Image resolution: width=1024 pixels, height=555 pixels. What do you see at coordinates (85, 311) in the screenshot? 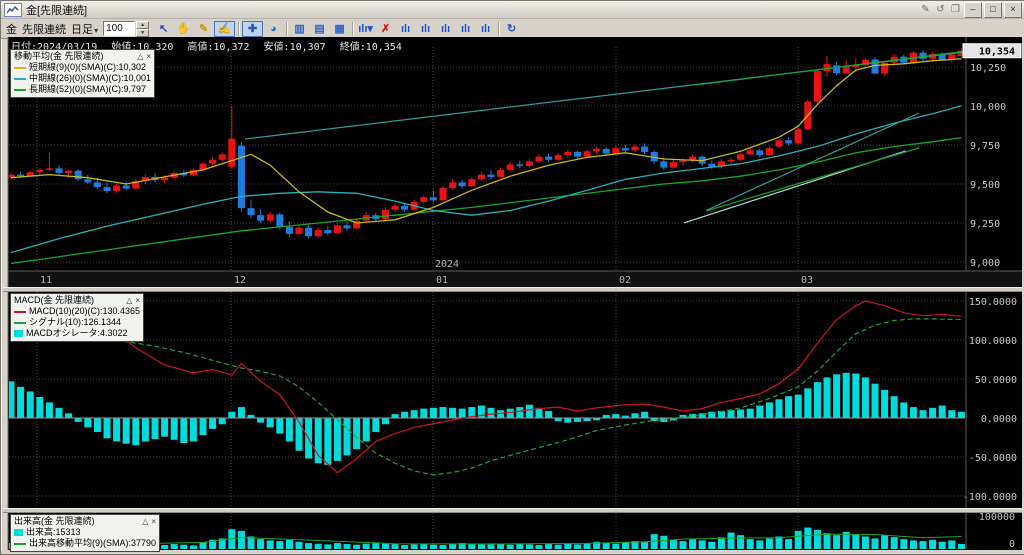
I see `macd-line-label: MACD(10)(20)(C):130.4365` at bounding box center [85, 311].